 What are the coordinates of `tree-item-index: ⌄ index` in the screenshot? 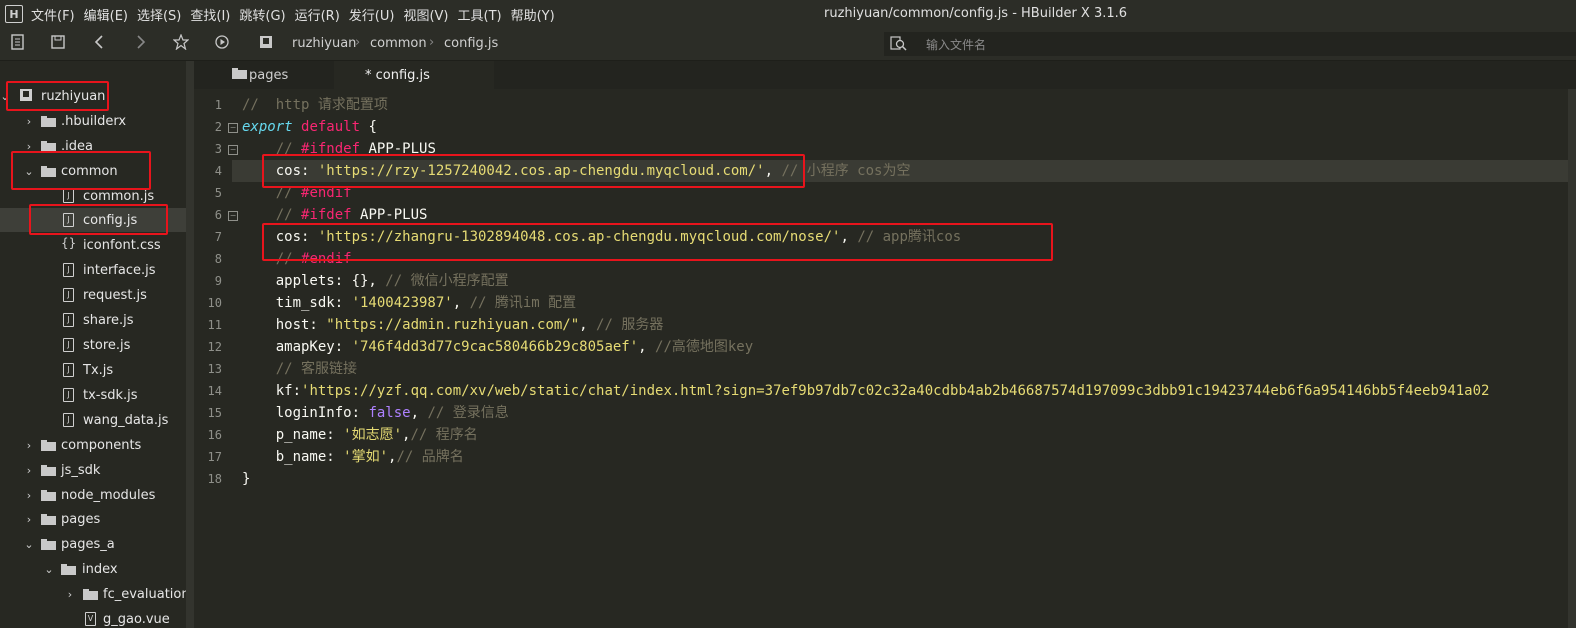 It's located at (93, 569).